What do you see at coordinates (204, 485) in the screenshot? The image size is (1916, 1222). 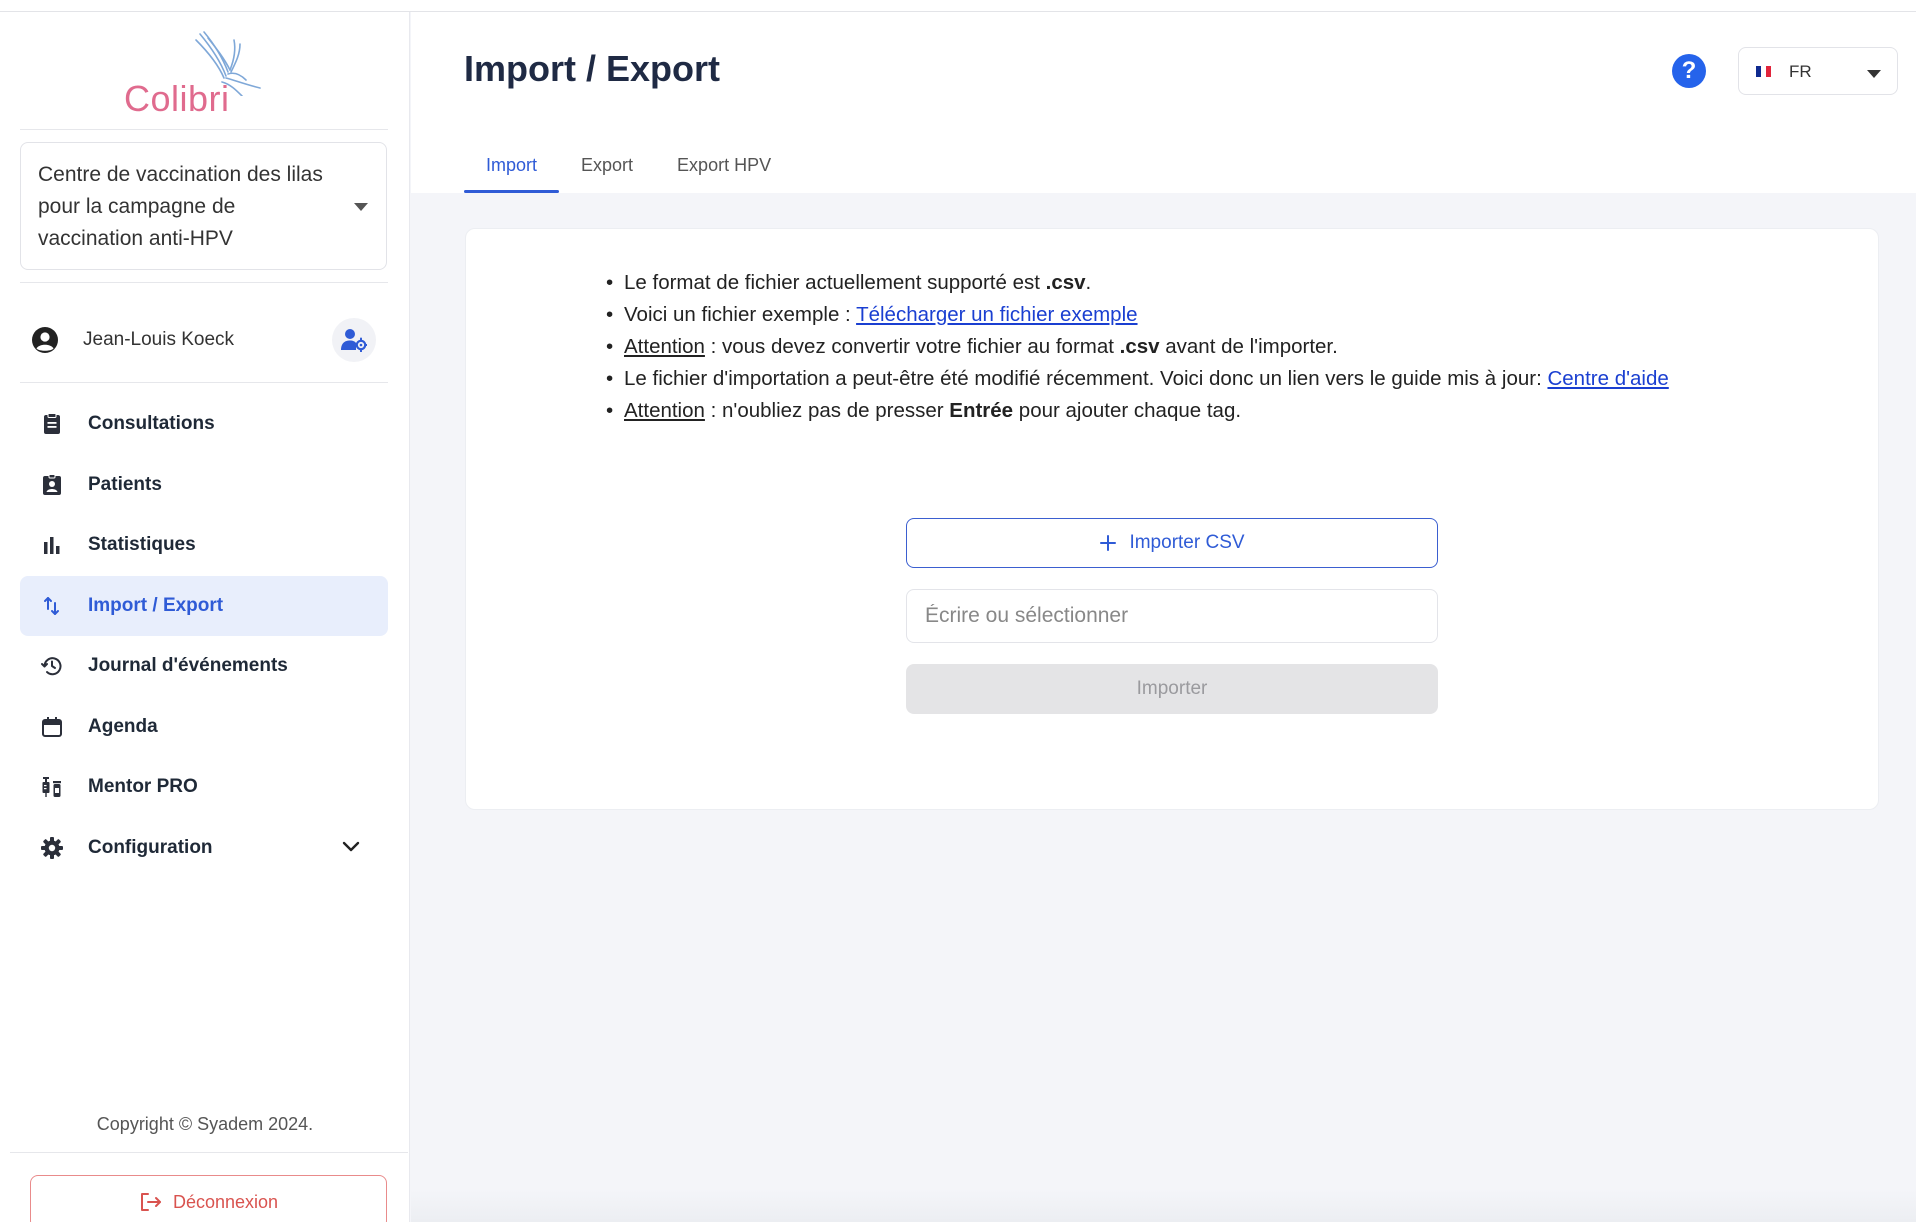 I see `sidebar-item-patients: Patients` at bounding box center [204, 485].